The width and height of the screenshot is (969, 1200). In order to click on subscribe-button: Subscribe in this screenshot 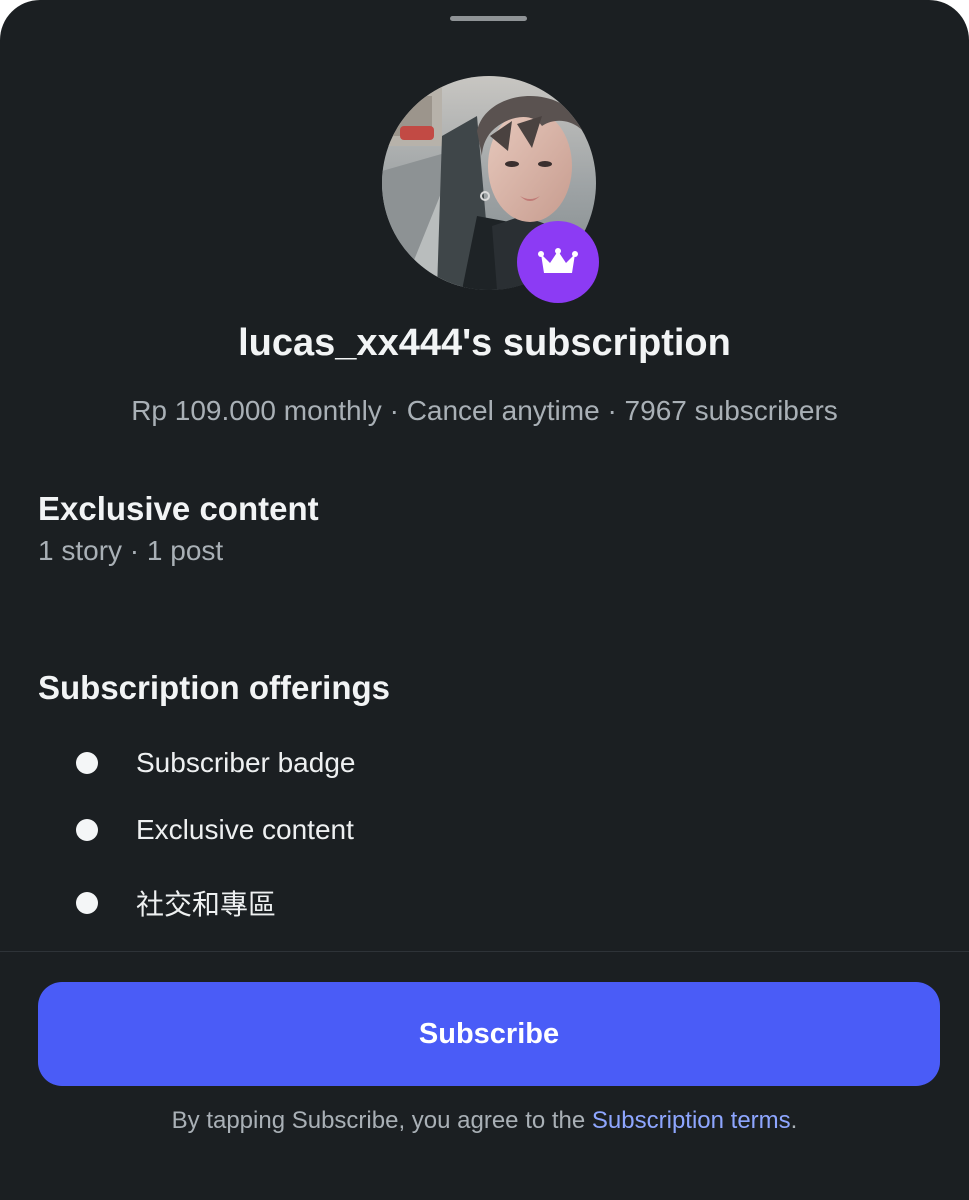, I will do `click(489, 1034)`.